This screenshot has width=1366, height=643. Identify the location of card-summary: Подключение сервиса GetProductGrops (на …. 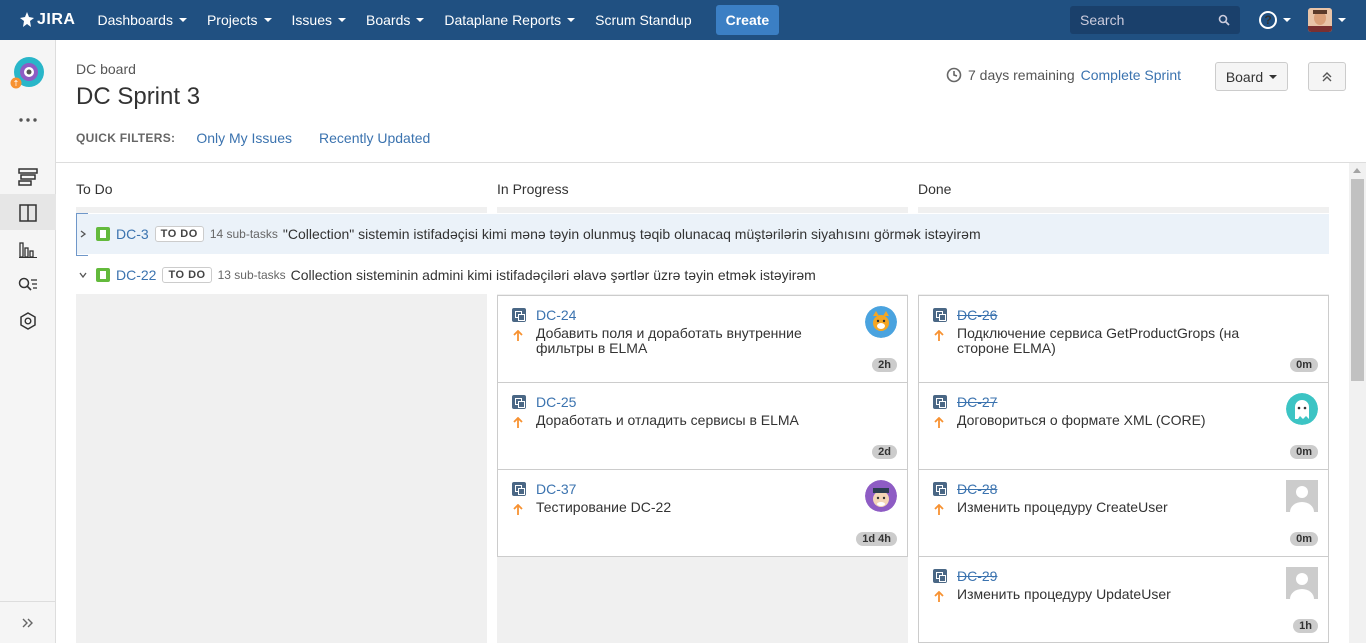
(1098, 340).